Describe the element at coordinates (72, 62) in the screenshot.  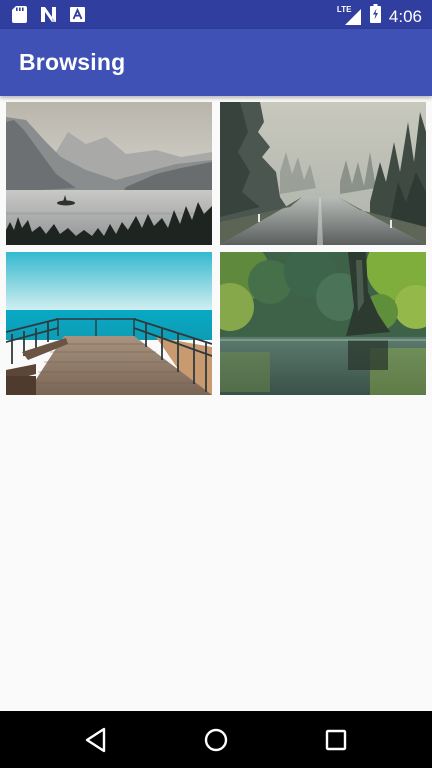
I see `app-title: Browsing` at that location.